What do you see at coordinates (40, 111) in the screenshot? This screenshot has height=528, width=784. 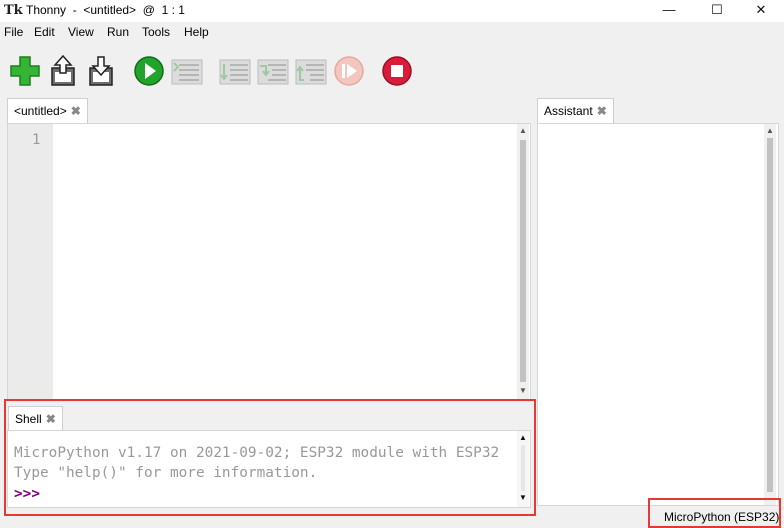 I see `tab-untitled-label: <untitled>` at bounding box center [40, 111].